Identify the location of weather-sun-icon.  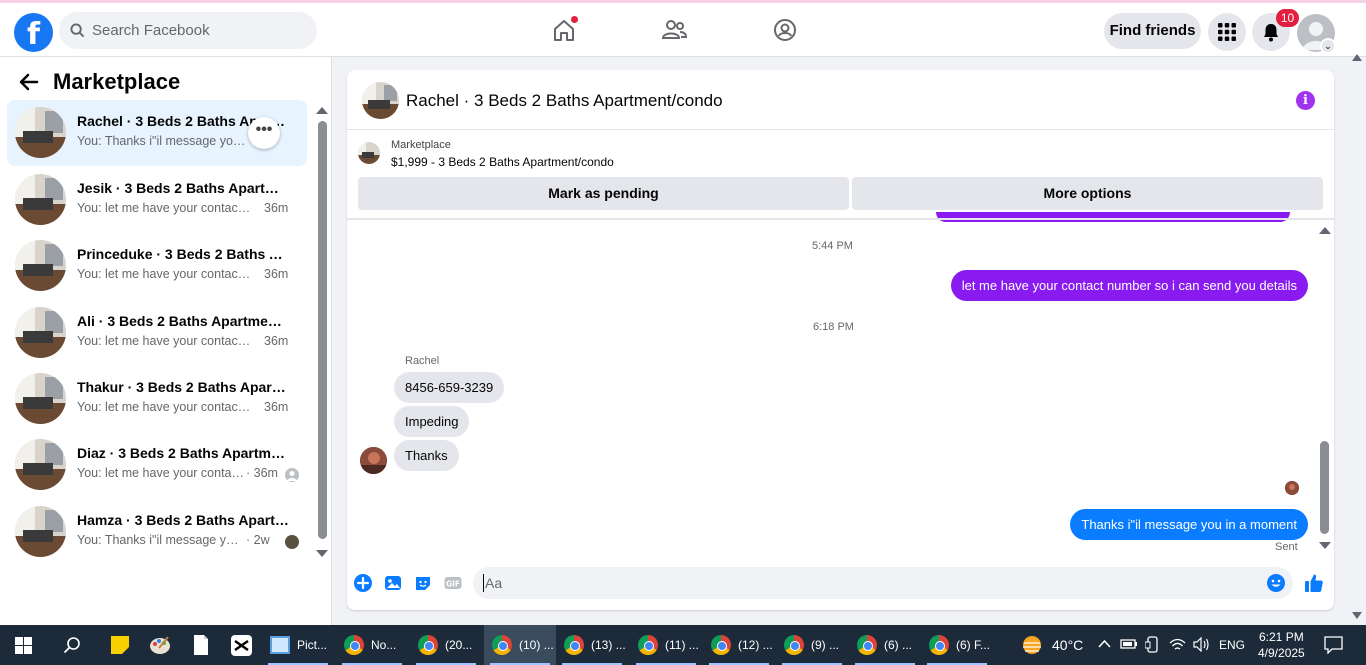
(1032, 645).